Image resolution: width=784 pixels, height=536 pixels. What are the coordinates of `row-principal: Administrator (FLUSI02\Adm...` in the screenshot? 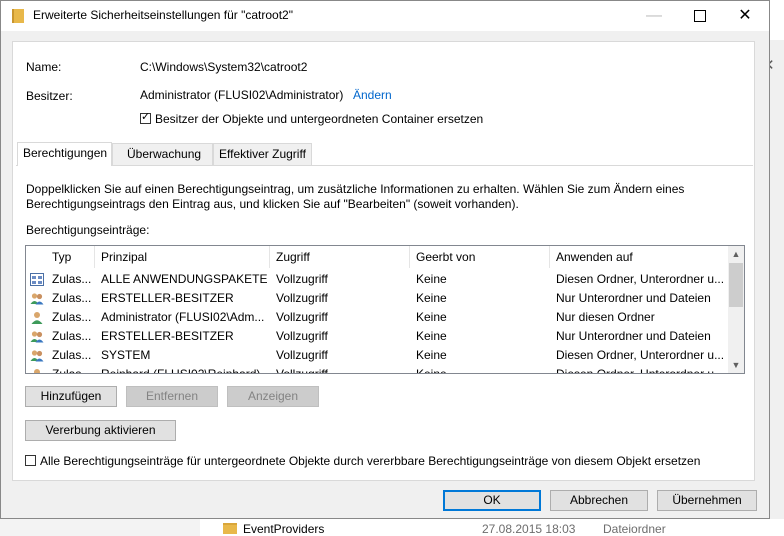 It's located at (183, 317).